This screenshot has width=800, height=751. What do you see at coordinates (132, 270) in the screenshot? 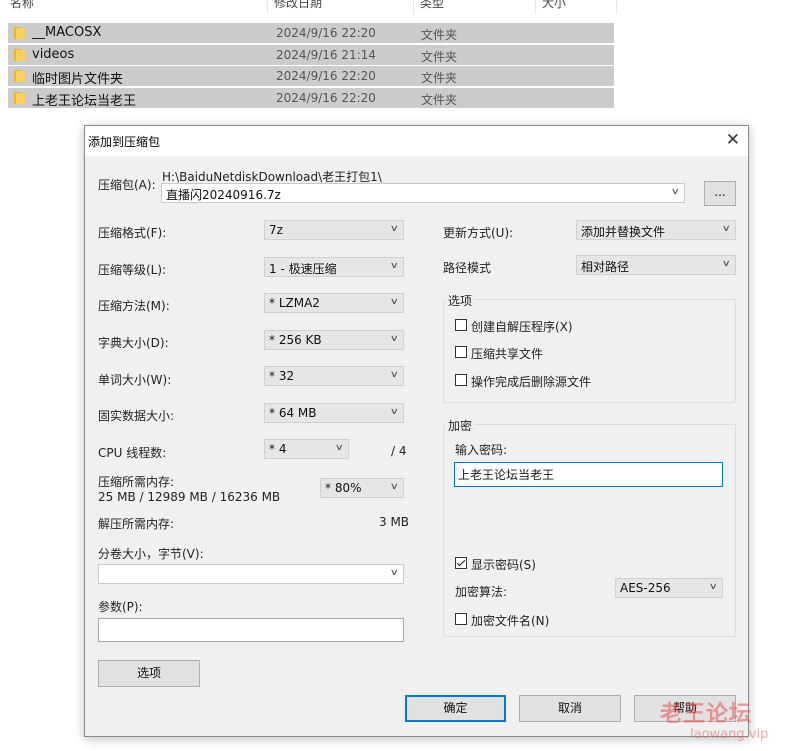
I see `level-label: 压缩等级(L):` at bounding box center [132, 270].